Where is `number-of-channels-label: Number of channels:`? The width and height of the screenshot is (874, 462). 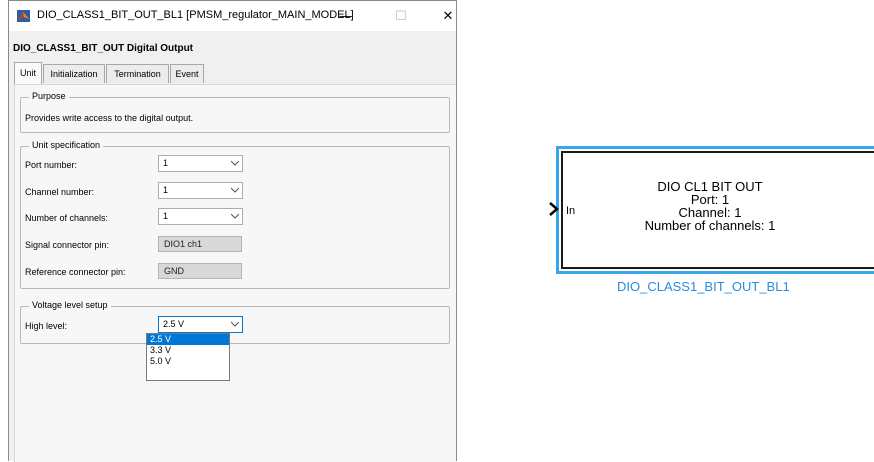 number-of-channels-label: Number of channels: is located at coordinates (67, 218).